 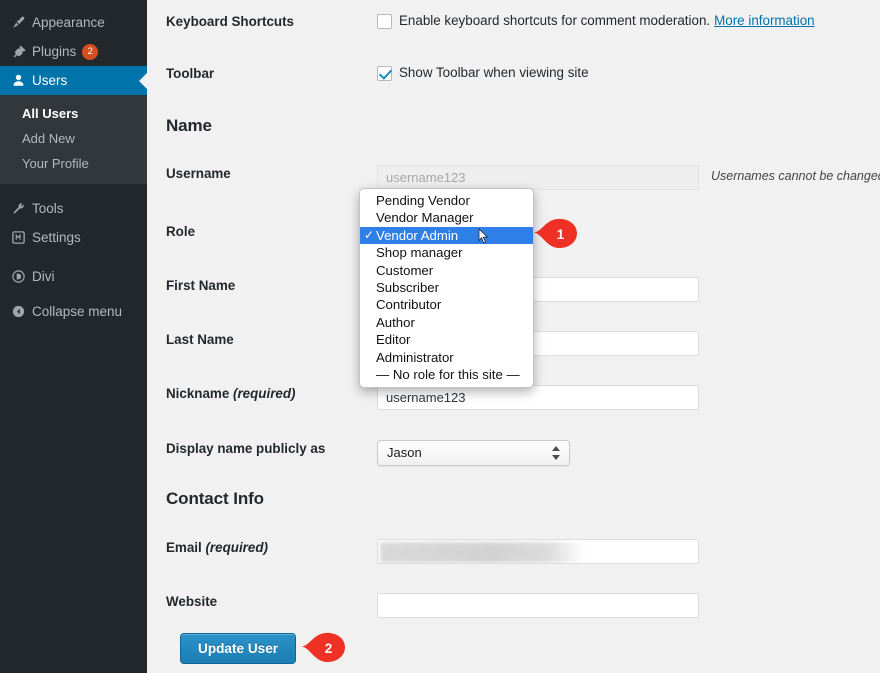 I want to click on sidebar-item-plugins: Plugins 2, so click(x=73, y=51).